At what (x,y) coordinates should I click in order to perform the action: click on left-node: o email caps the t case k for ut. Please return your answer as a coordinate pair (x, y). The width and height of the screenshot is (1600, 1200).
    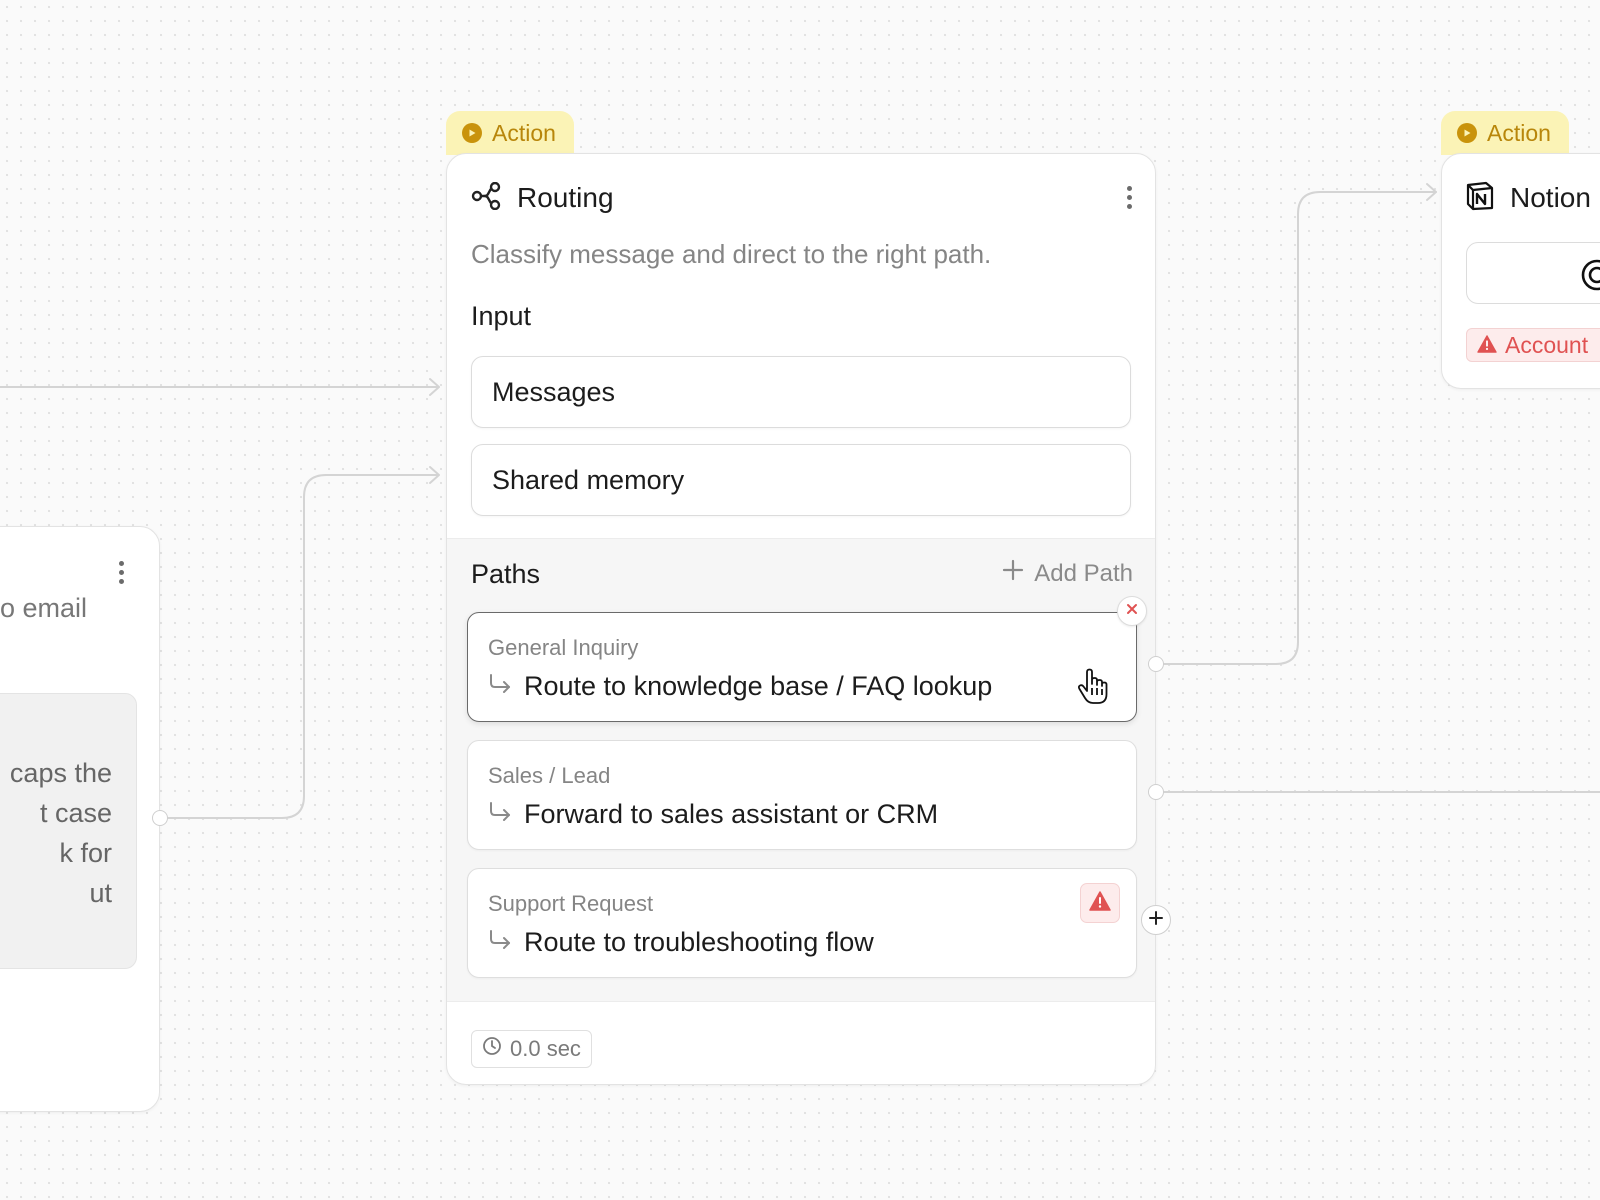
    Looking at the image, I should click on (80, 819).